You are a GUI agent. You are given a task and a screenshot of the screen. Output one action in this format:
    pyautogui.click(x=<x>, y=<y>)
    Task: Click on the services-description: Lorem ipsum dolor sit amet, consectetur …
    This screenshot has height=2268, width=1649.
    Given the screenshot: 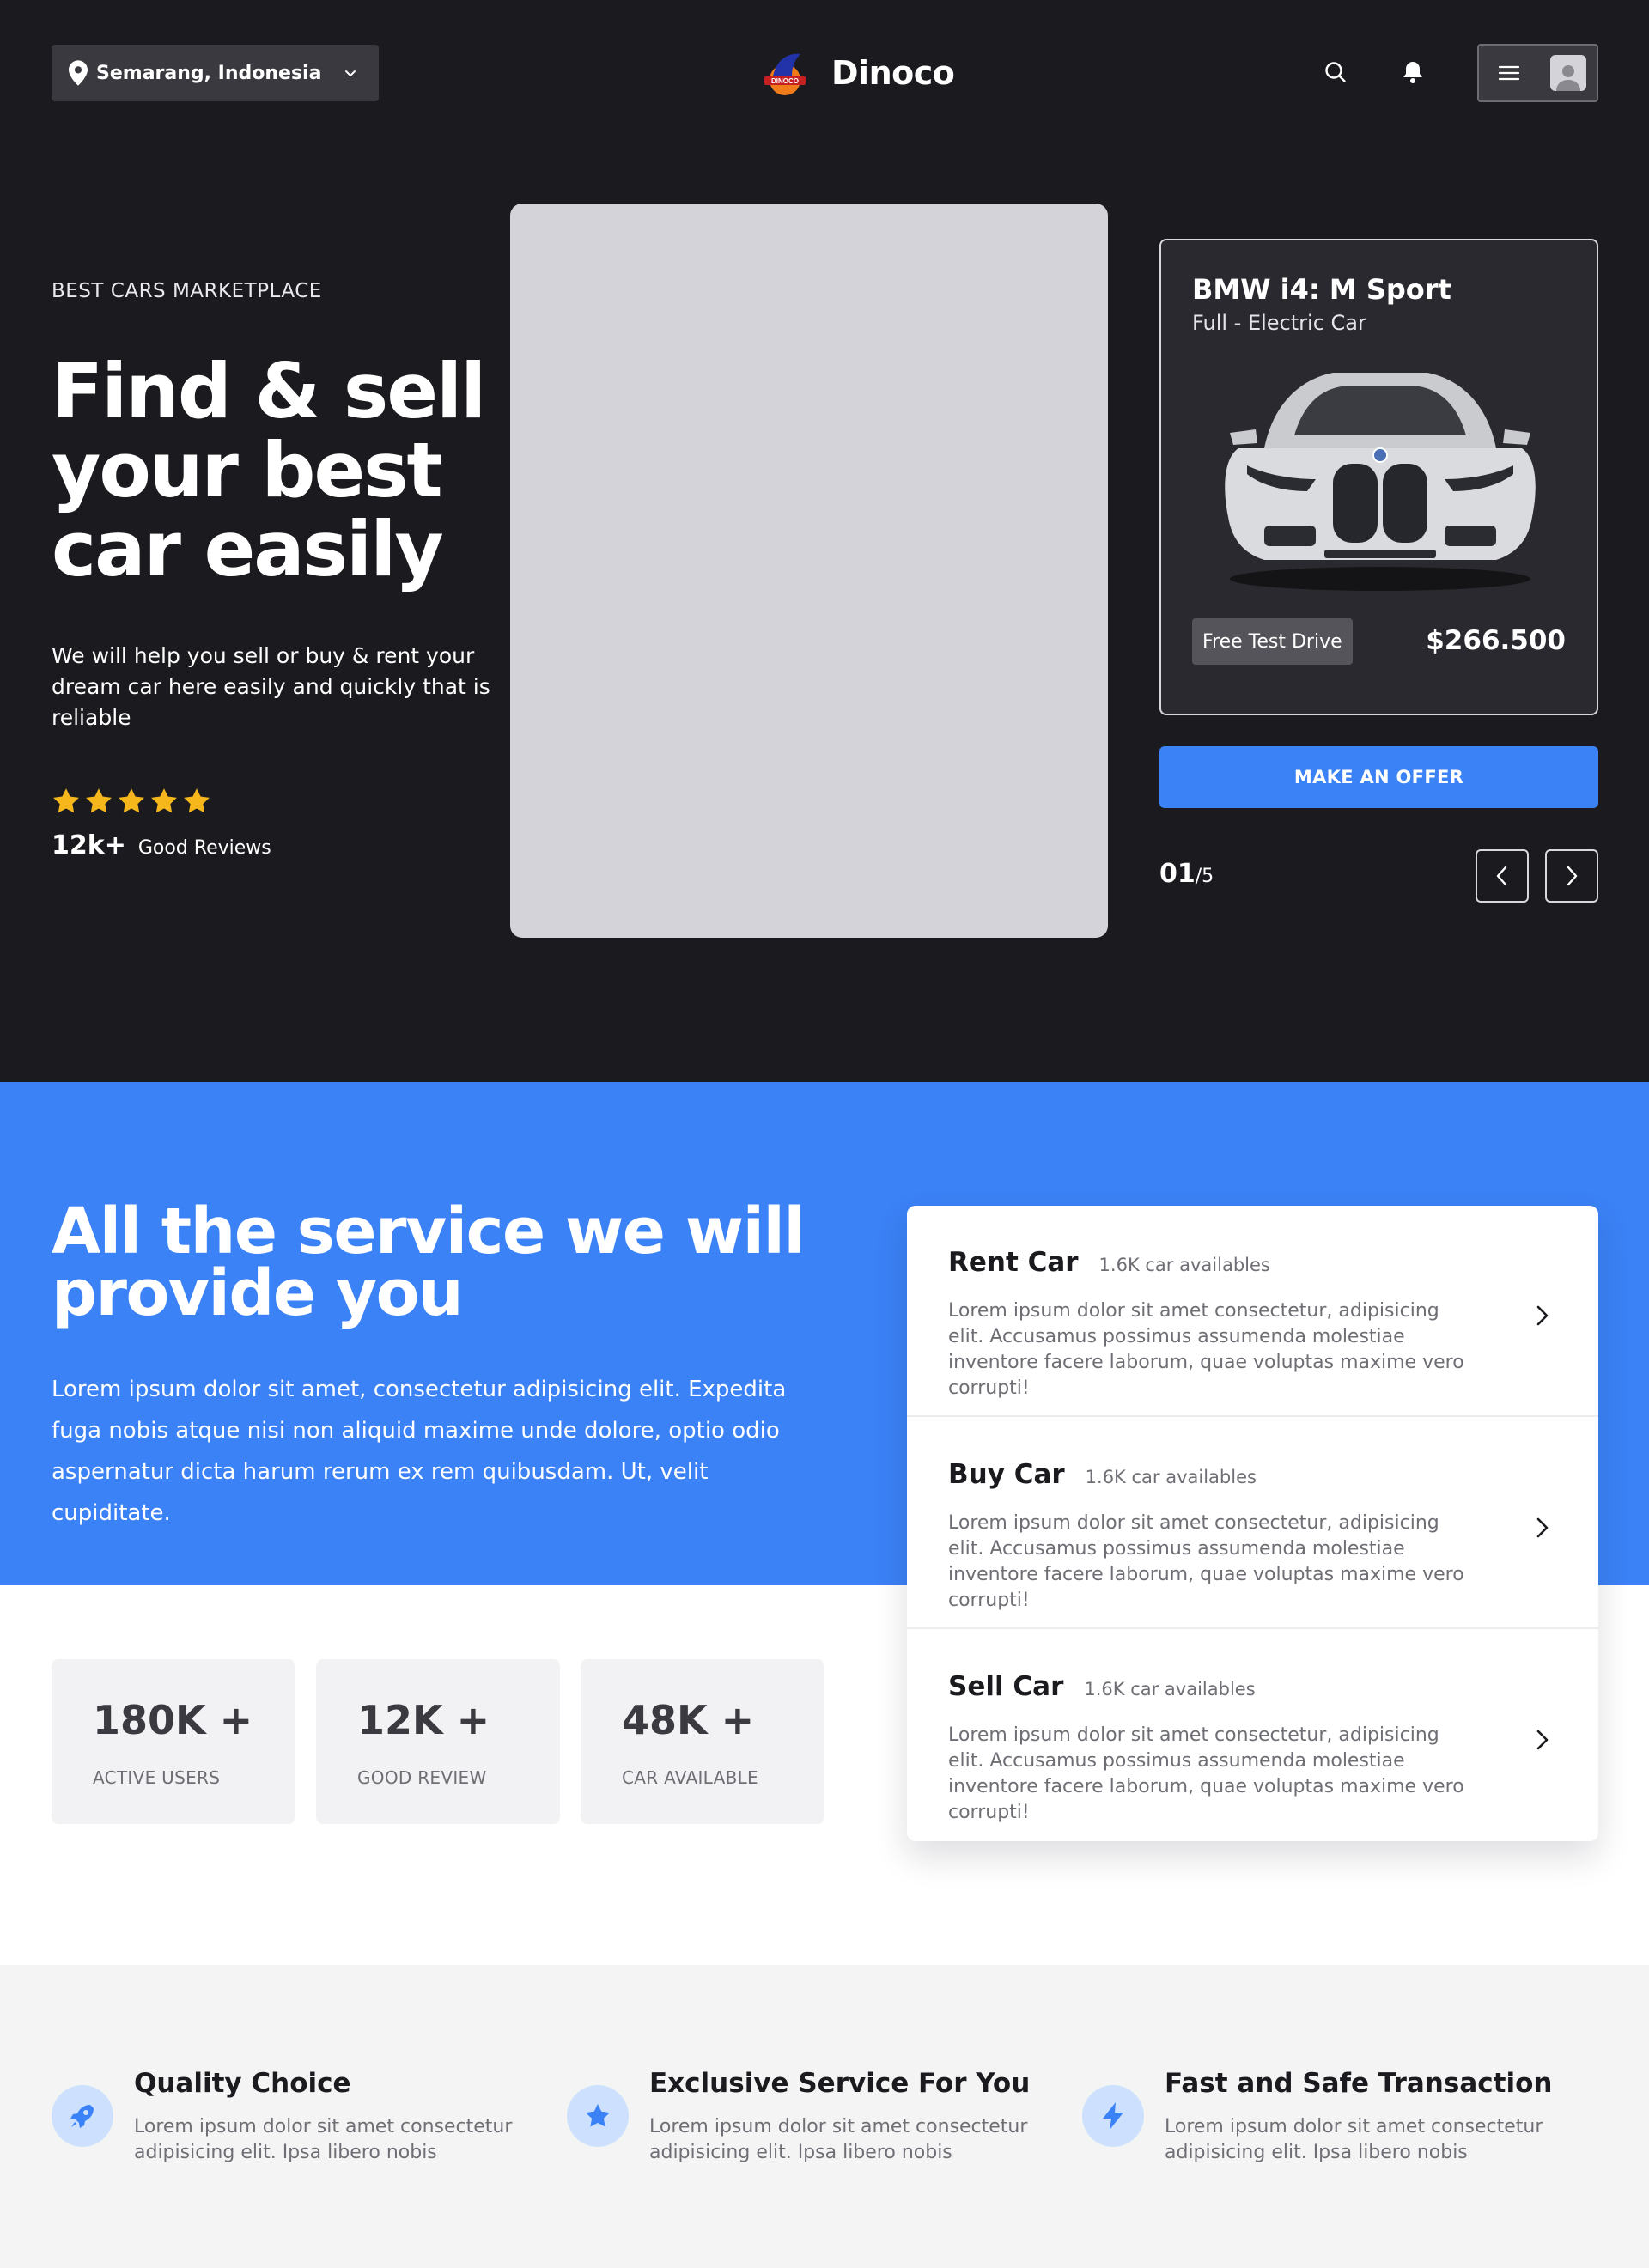 What is the action you would take?
    pyautogui.click(x=420, y=1451)
    